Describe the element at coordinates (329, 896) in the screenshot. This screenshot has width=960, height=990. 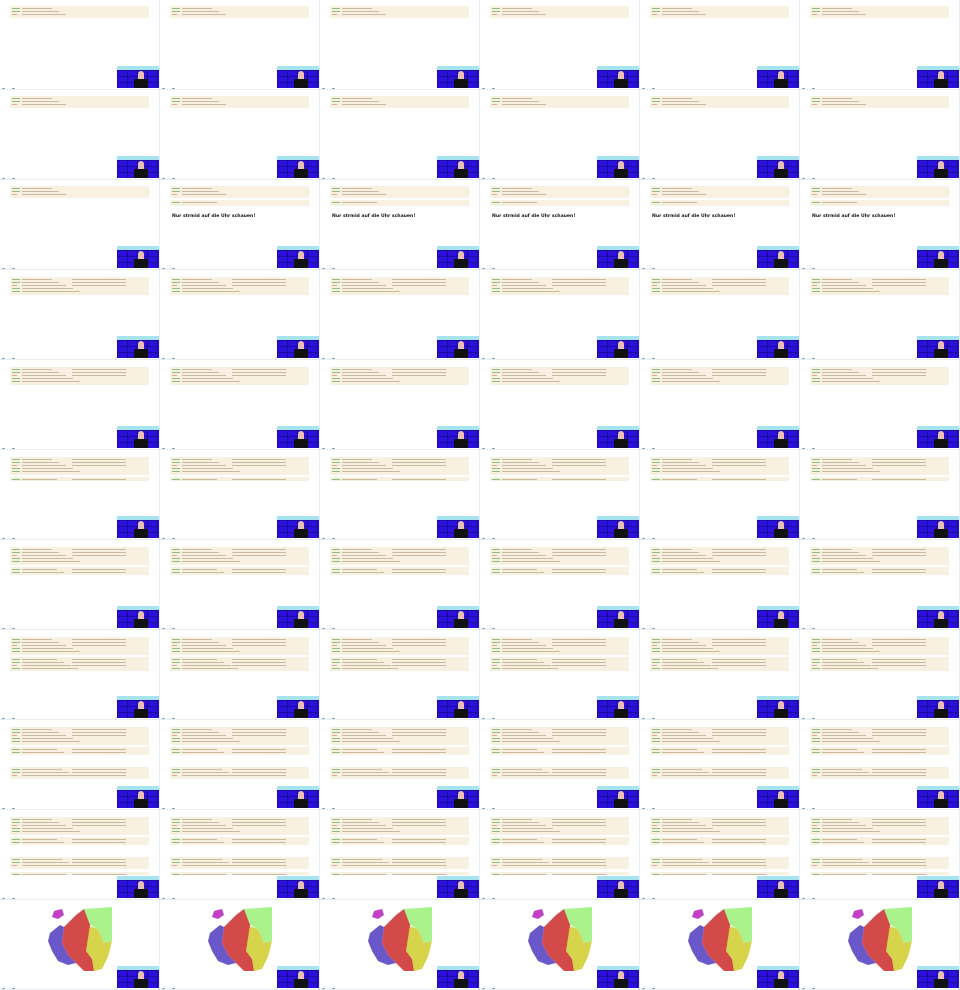
I see `slide-footer` at that location.